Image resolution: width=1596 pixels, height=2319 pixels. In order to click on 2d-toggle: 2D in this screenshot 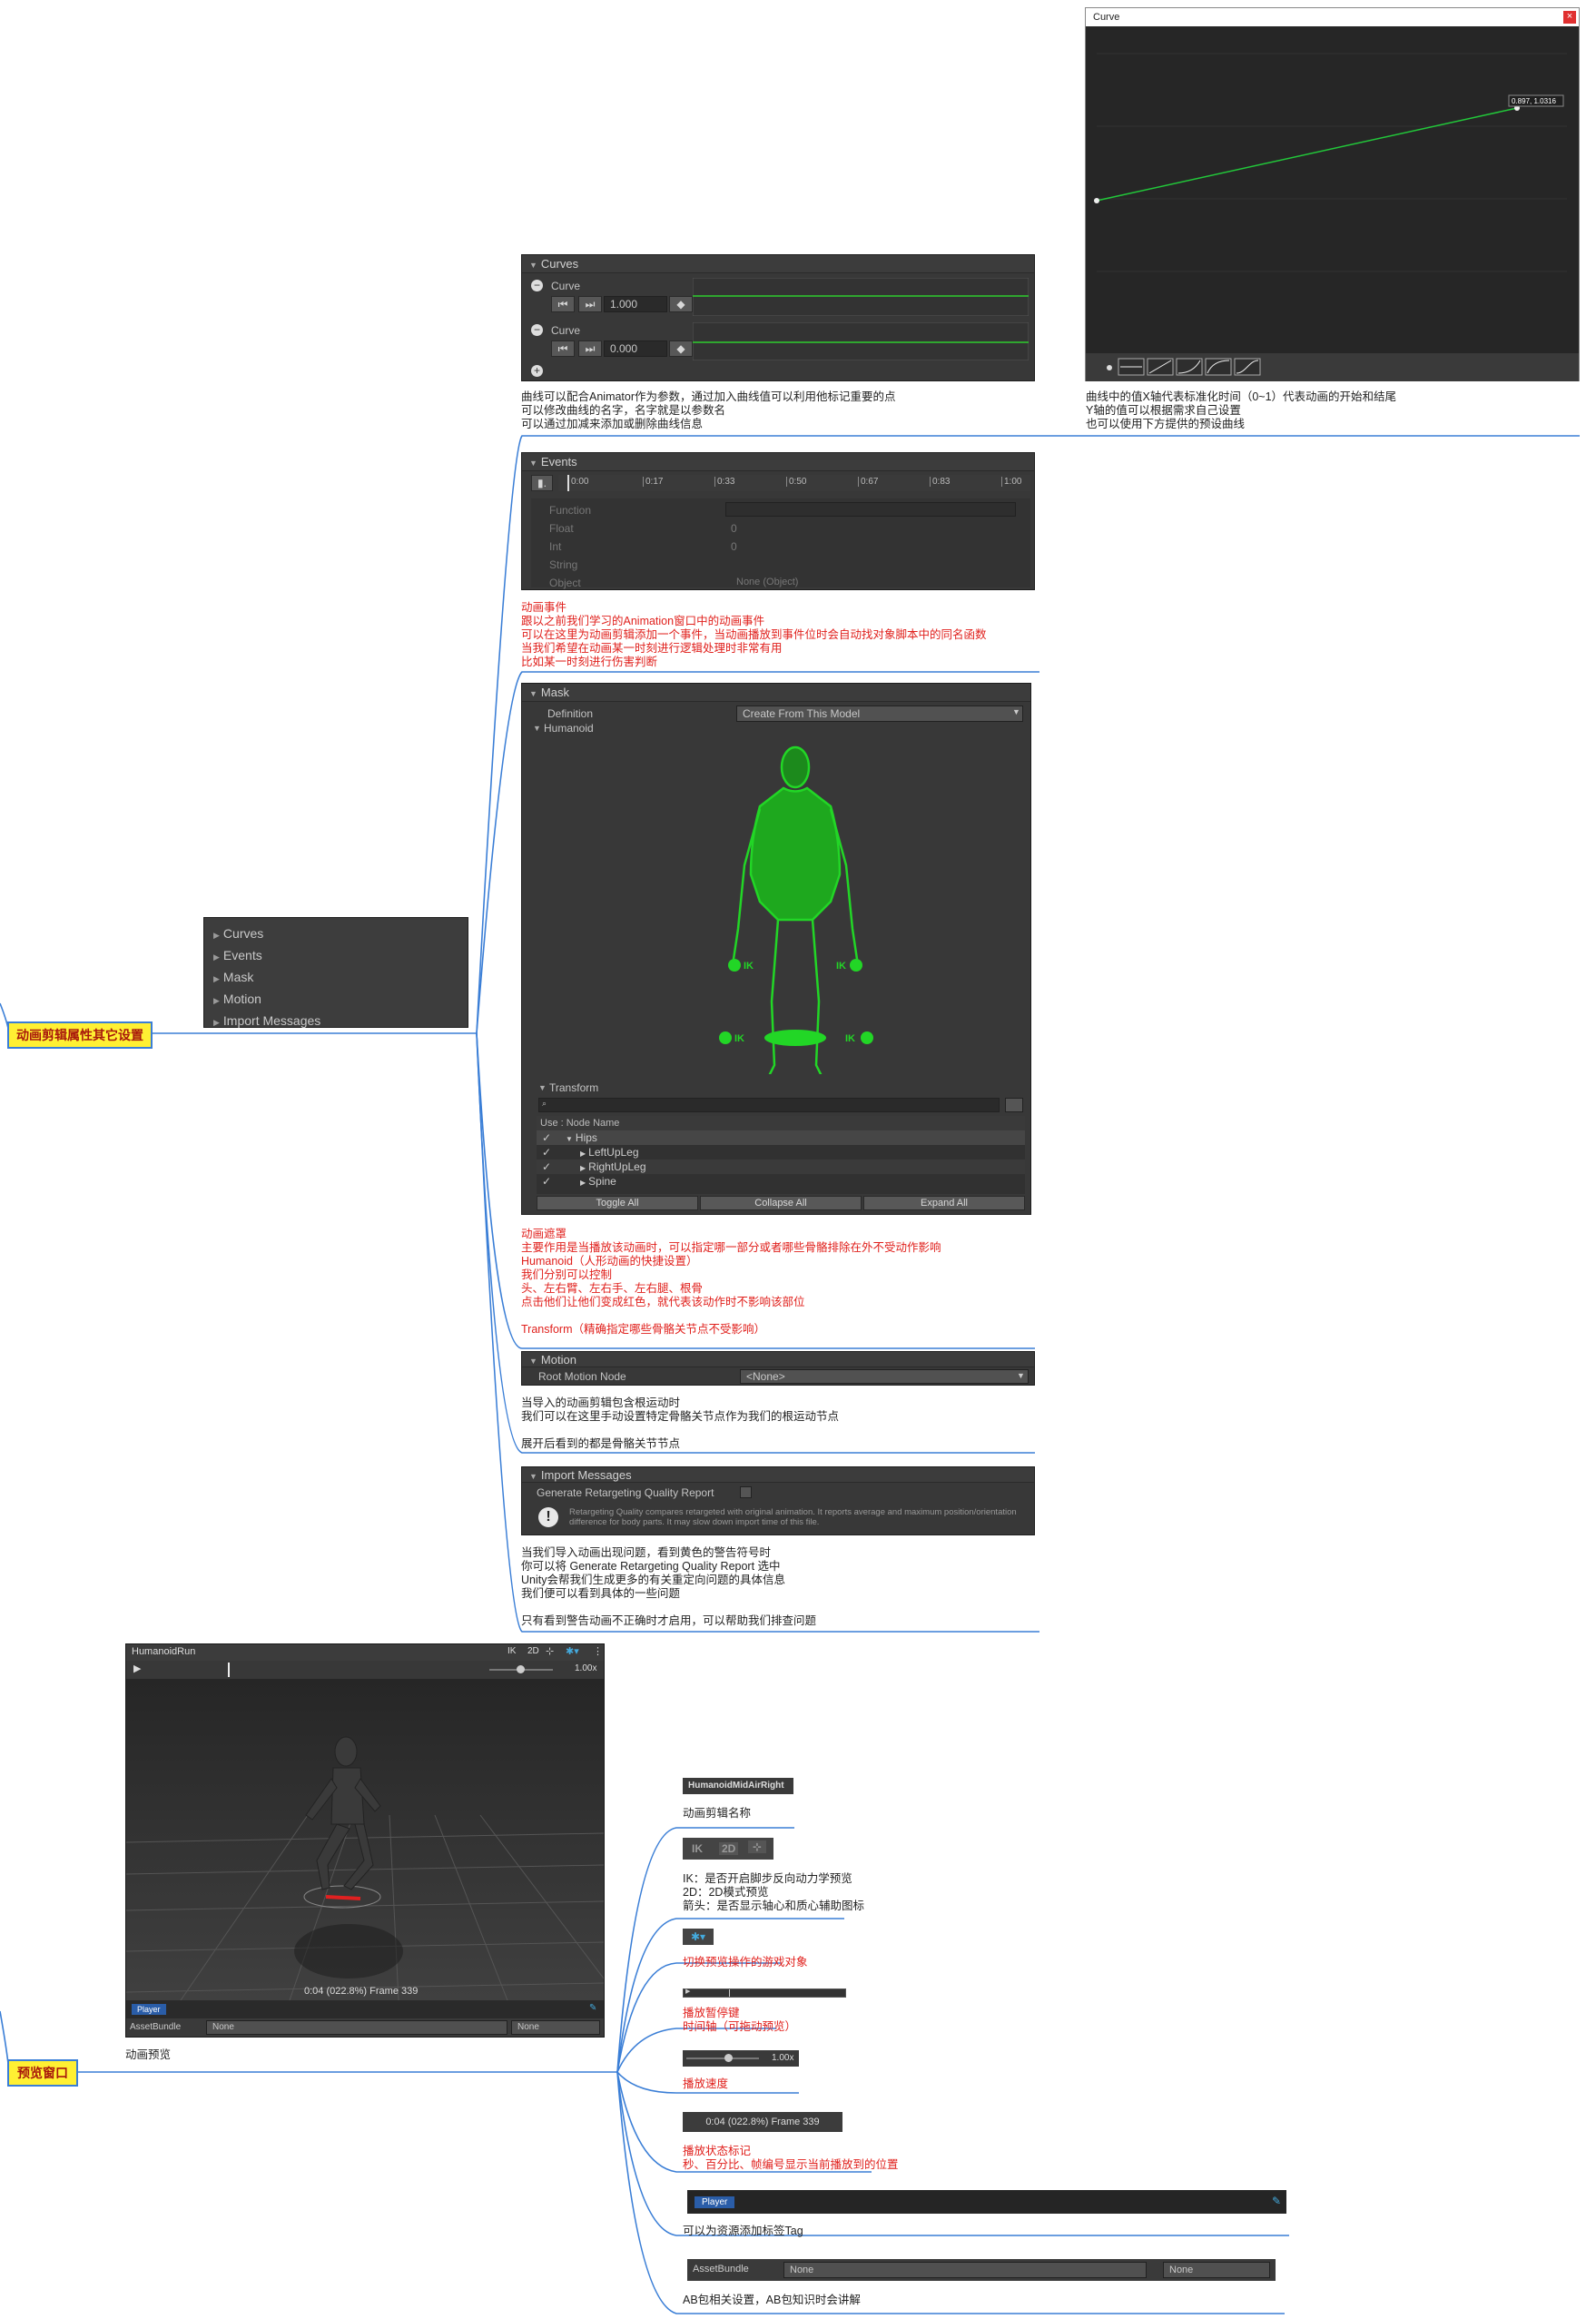, I will do `click(533, 1651)`.